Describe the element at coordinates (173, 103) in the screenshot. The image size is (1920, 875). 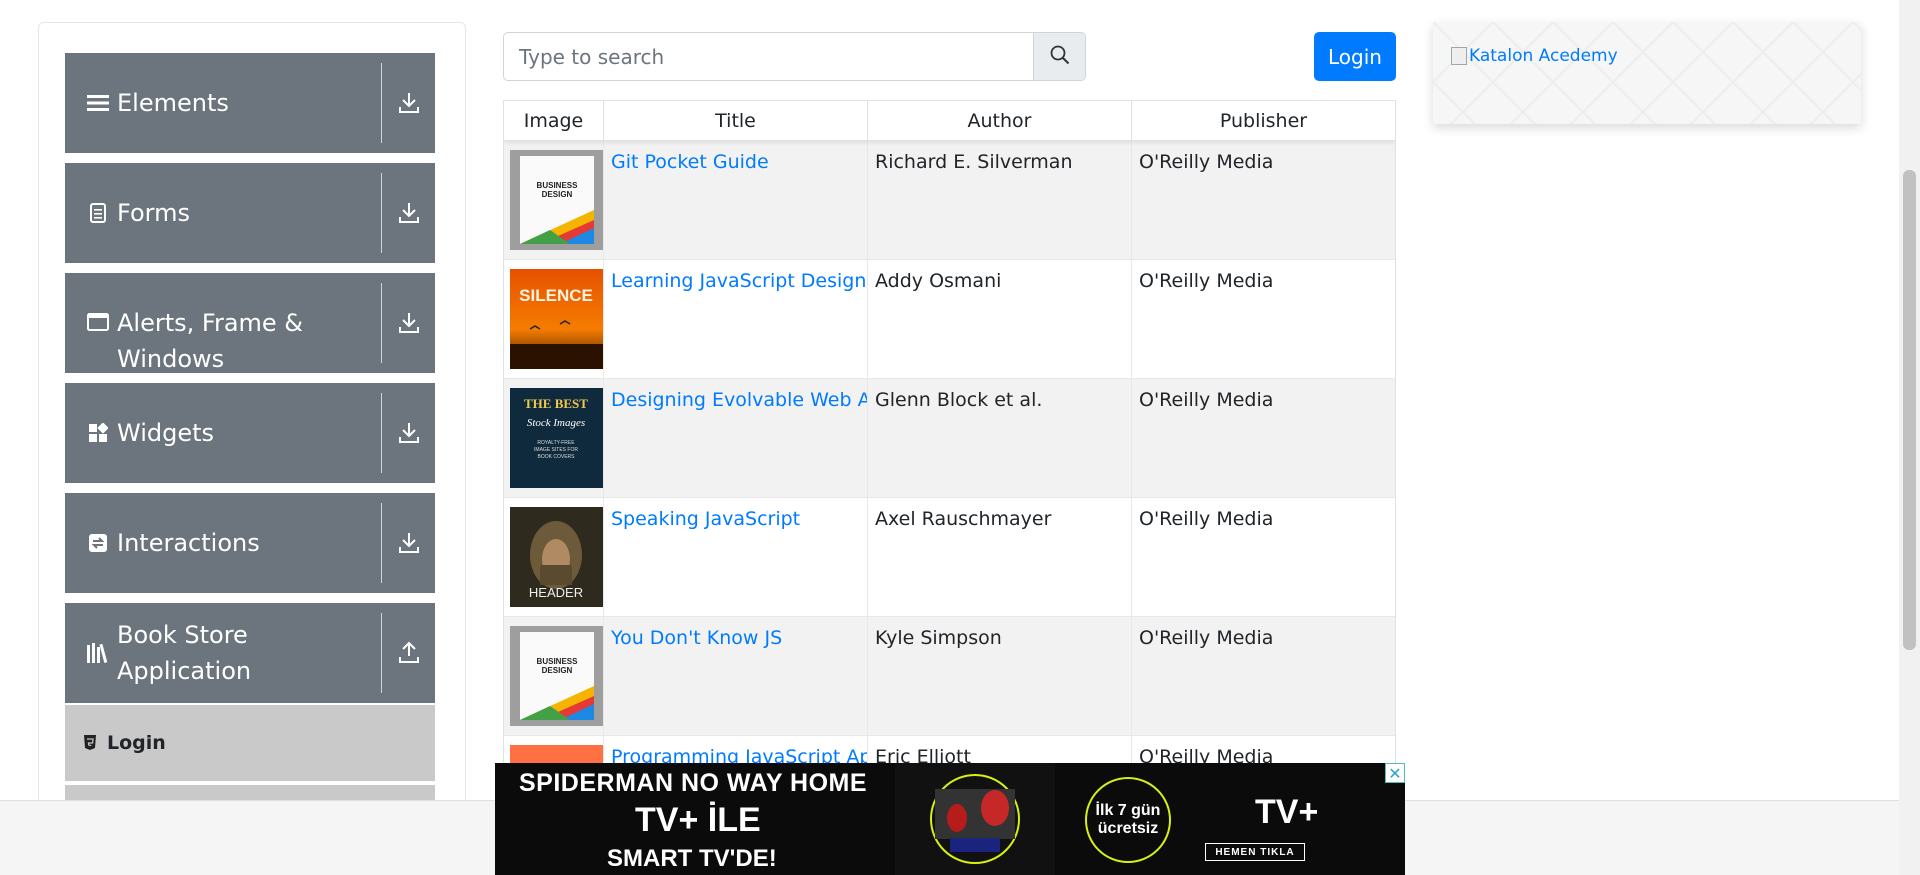
I see `sidebar-group-label: Elements` at that location.